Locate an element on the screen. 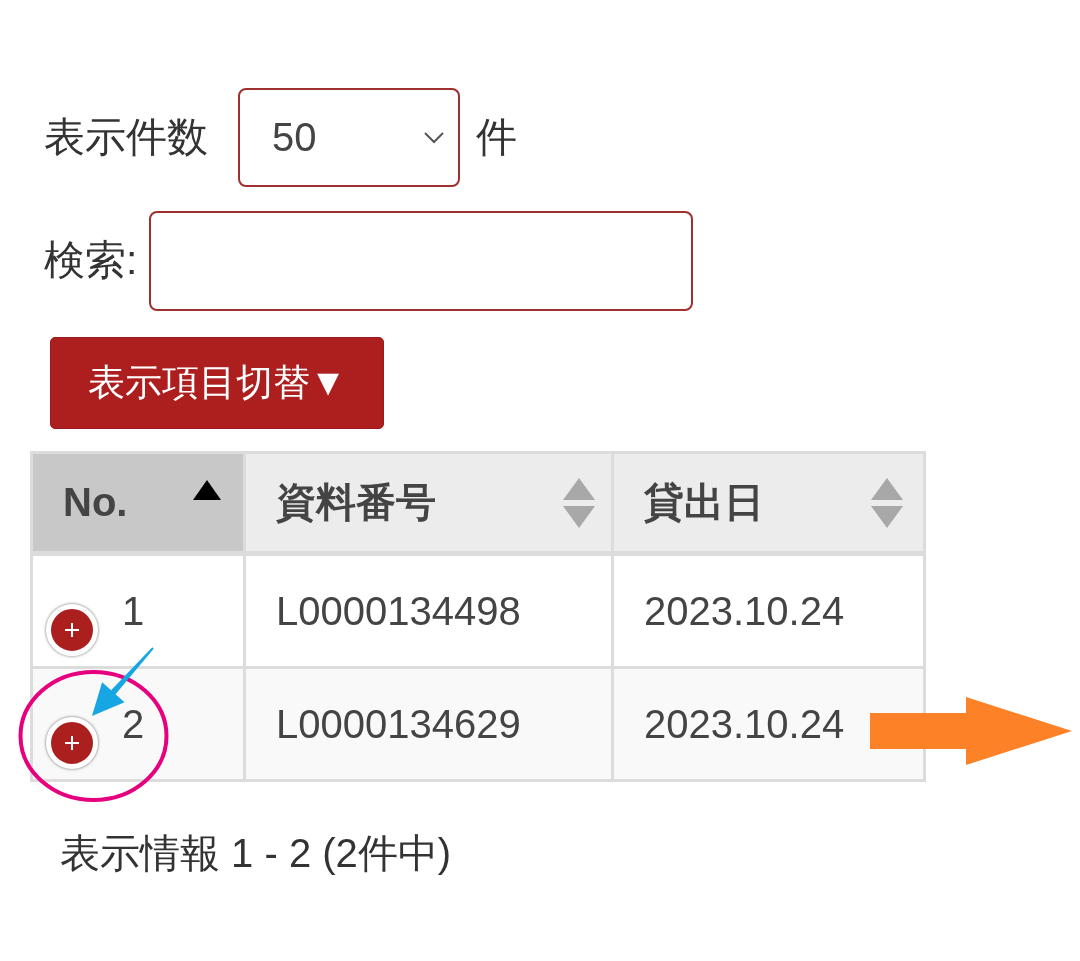  column-toggle-button: 表示項目切替▼ is located at coordinates (217, 383).